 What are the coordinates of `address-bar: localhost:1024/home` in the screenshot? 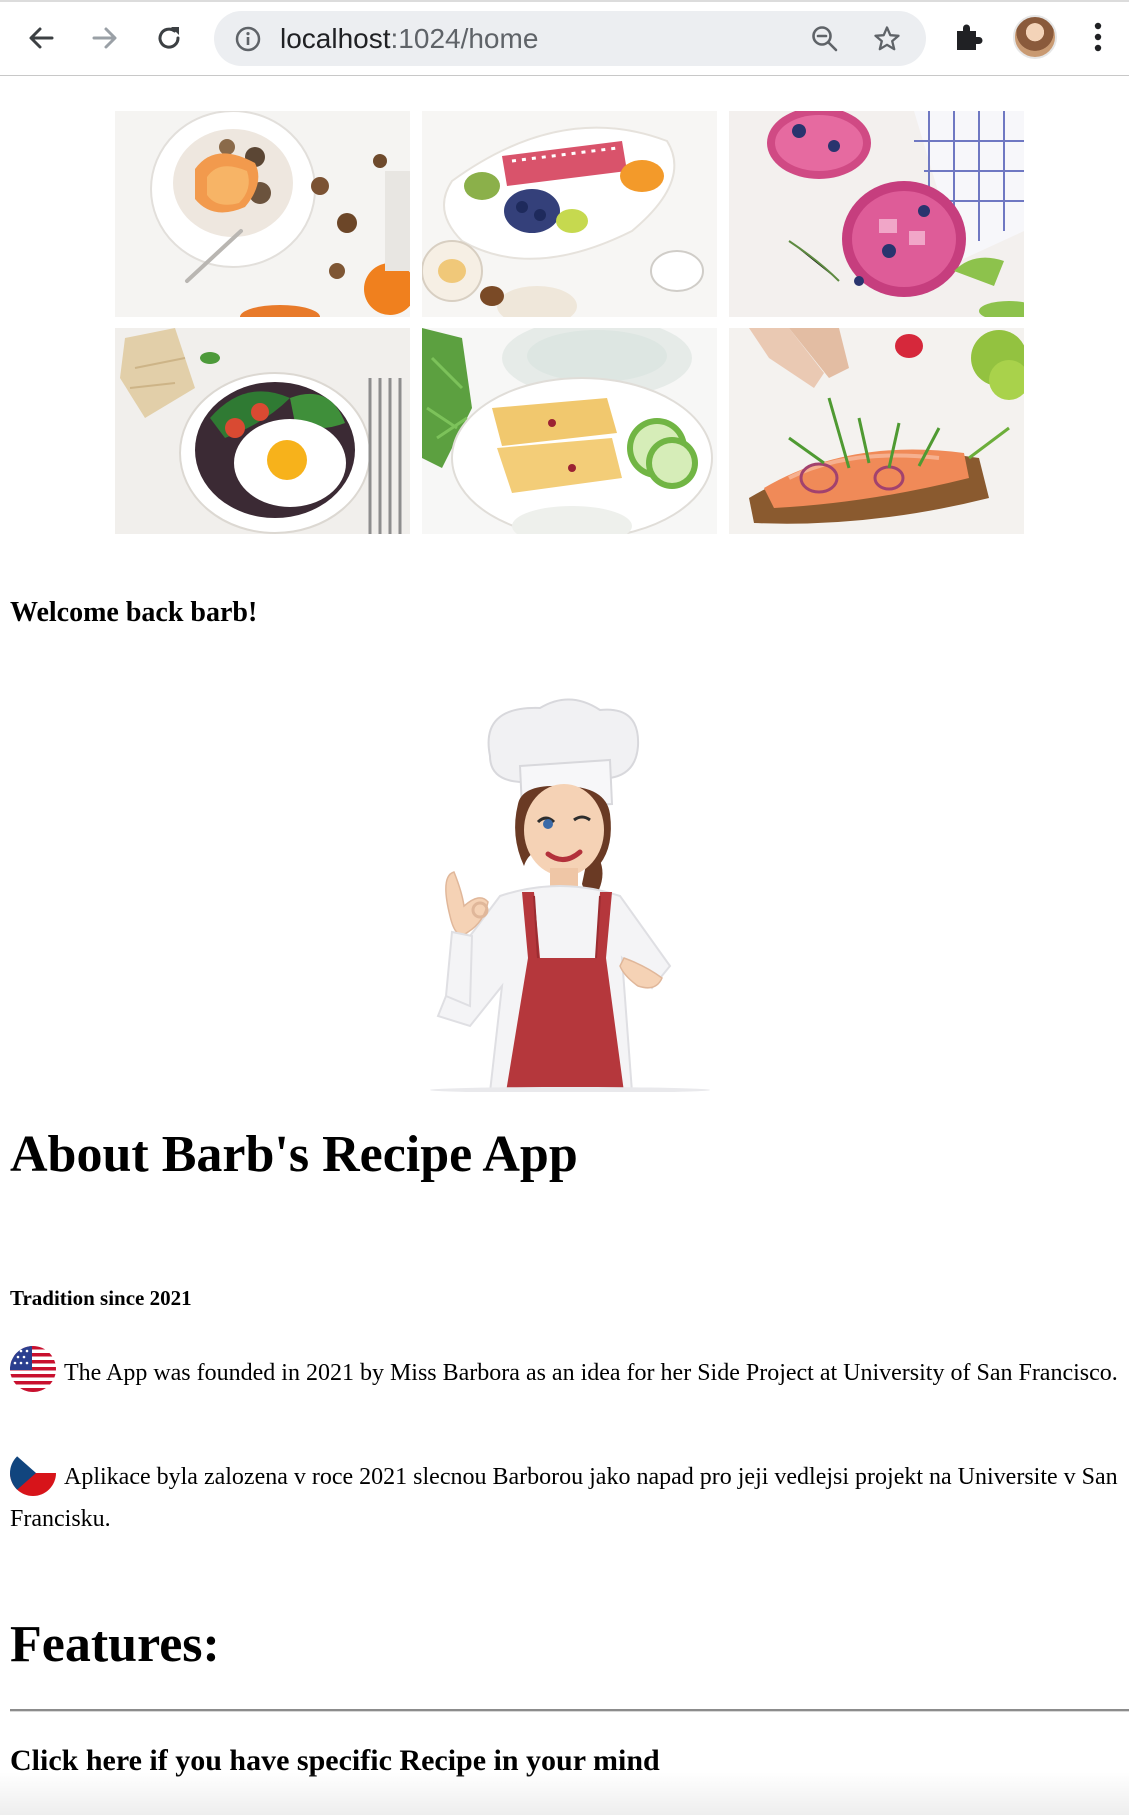 It's located at (570, 38).